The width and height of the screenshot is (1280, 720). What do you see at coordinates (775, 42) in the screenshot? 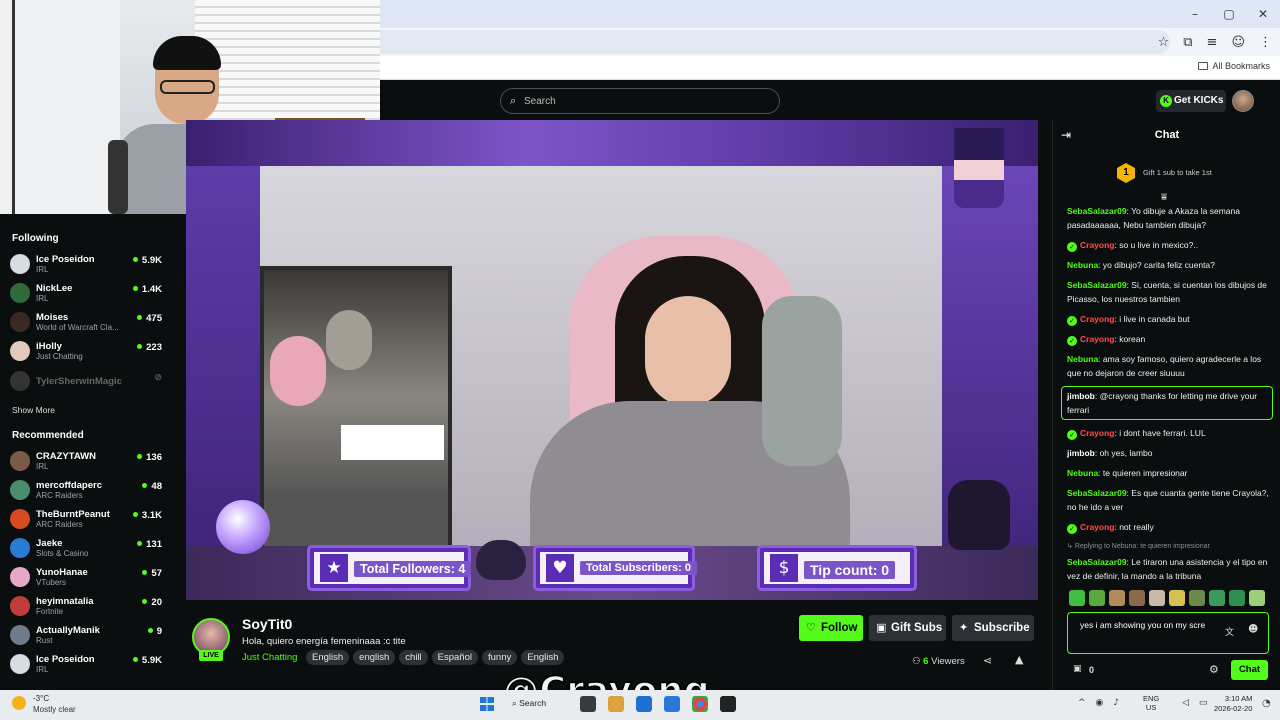
I see `address-bar` at bounding box center [775, 42].